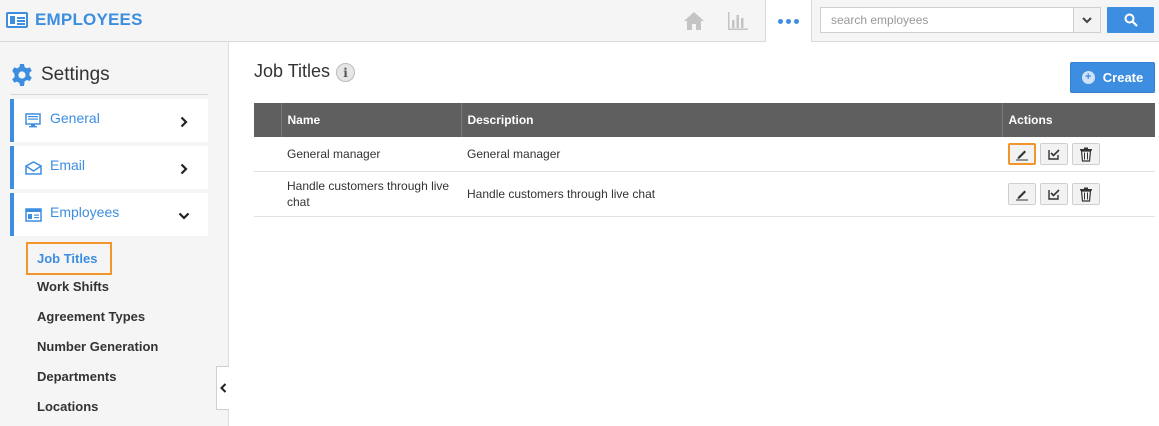  I want to click on home-button, so click(694, 20).